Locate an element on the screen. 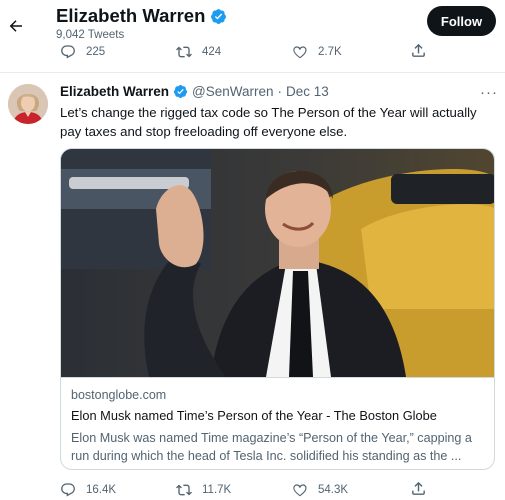 This screenshot has height=500, width=505. like-action: 54.3K is located at coordinates (320, 490).